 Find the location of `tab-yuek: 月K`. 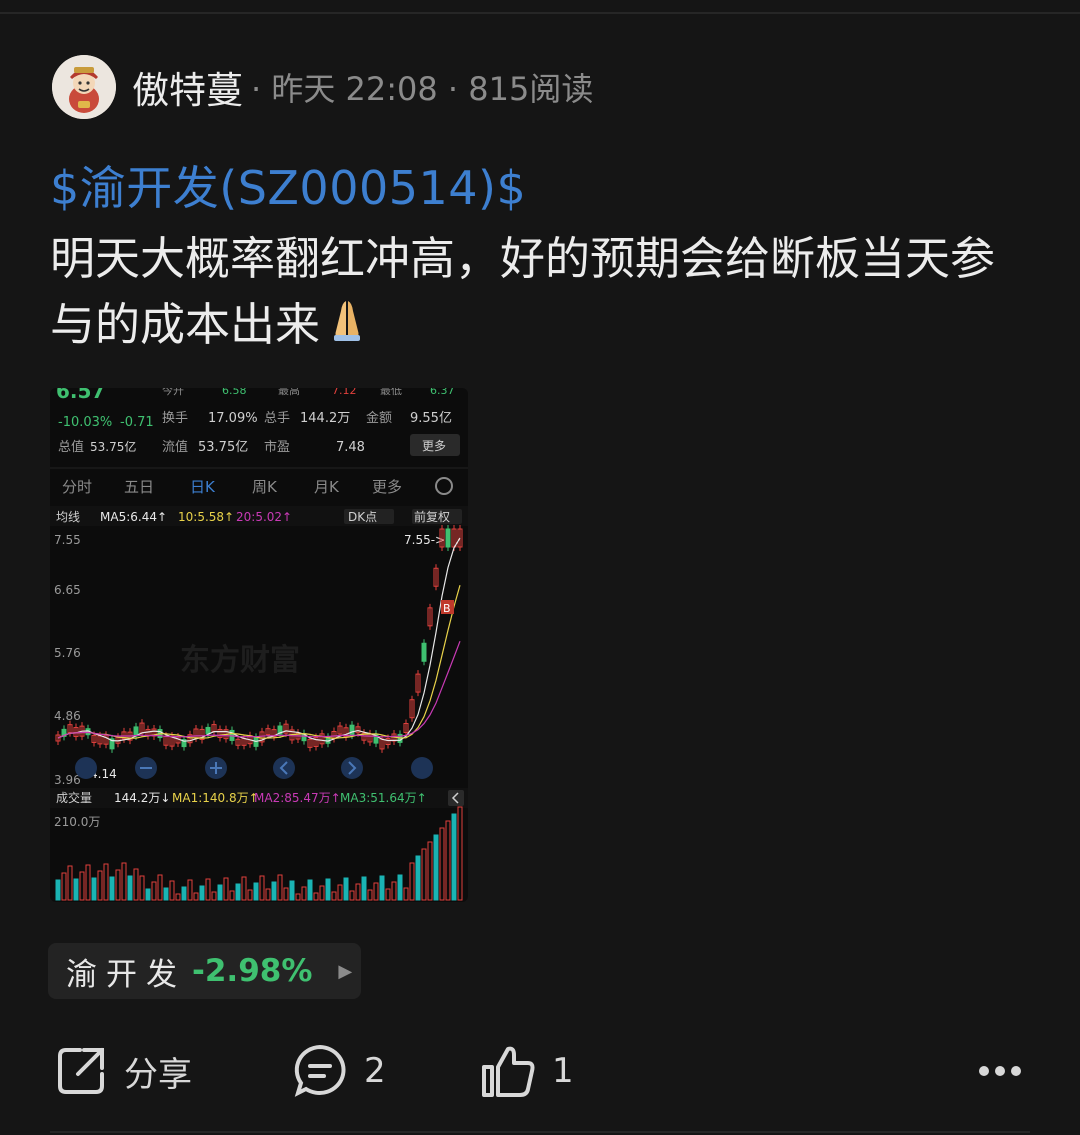

tab-yuek: 月K is located at coordinates (327, 487).